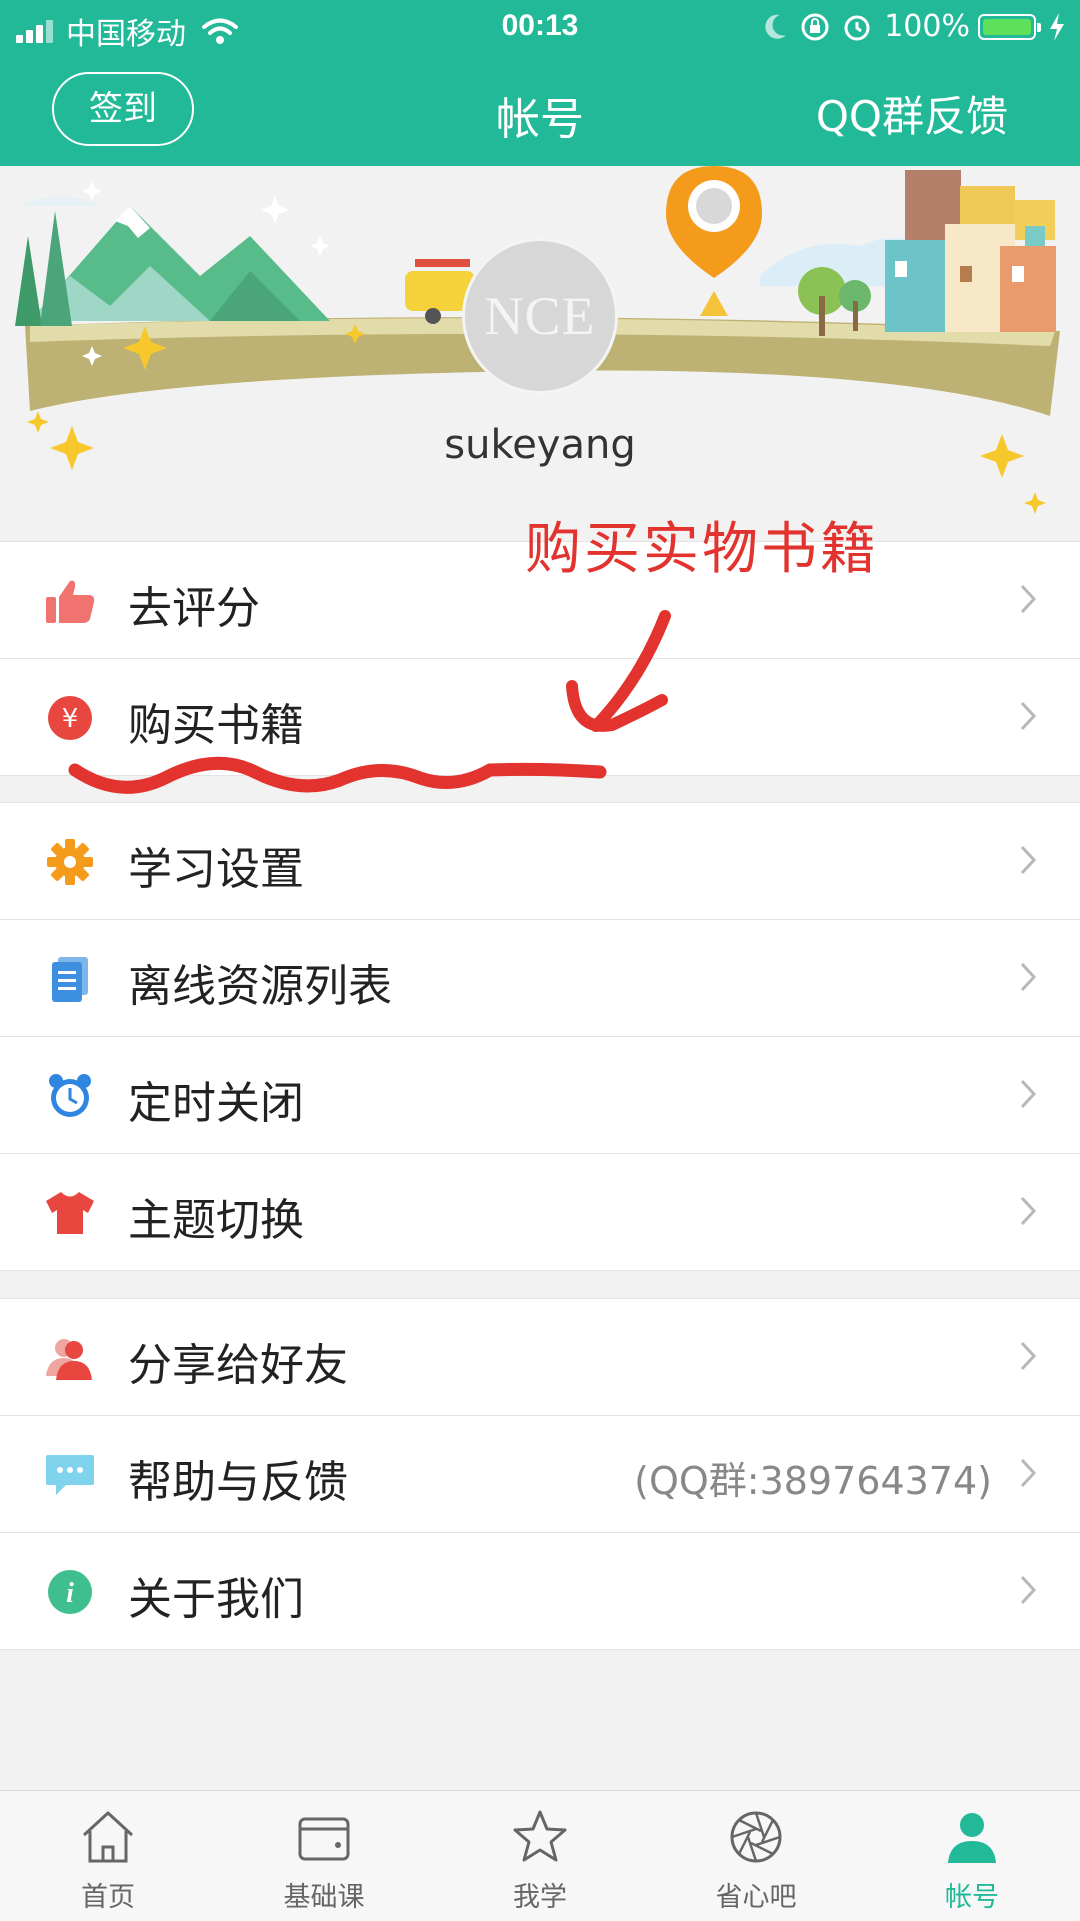 Image resolution: width=1080 pixels, height=1921 pixels. Describe the element at coordinates (540, 1212) in the screenshot. I see `menu-item-theme-switch: 主题切换` at that location.